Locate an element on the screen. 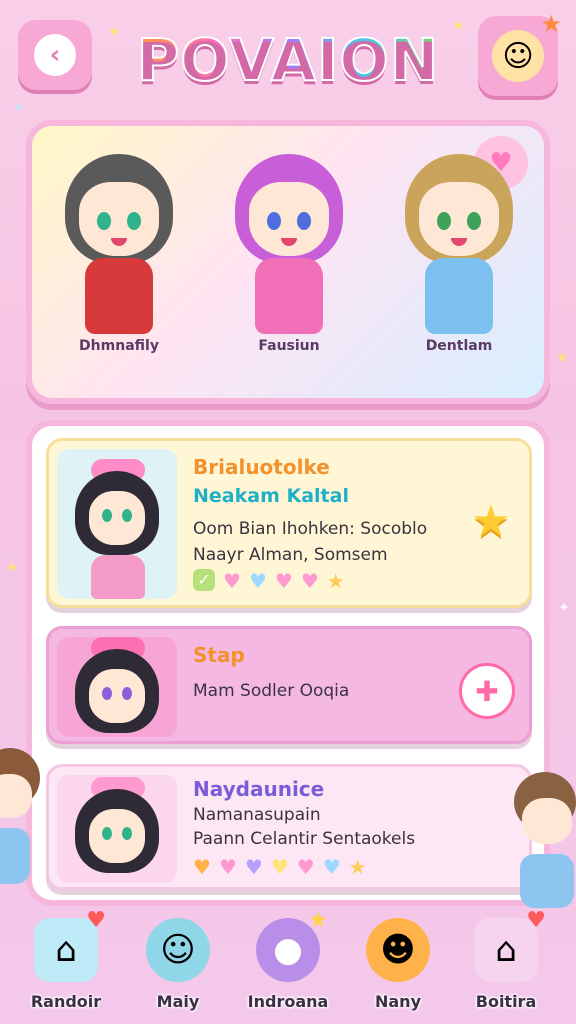 This screenshot has width=576, height=1024. character-card: Dentlam is located at coordinates (459, 254).